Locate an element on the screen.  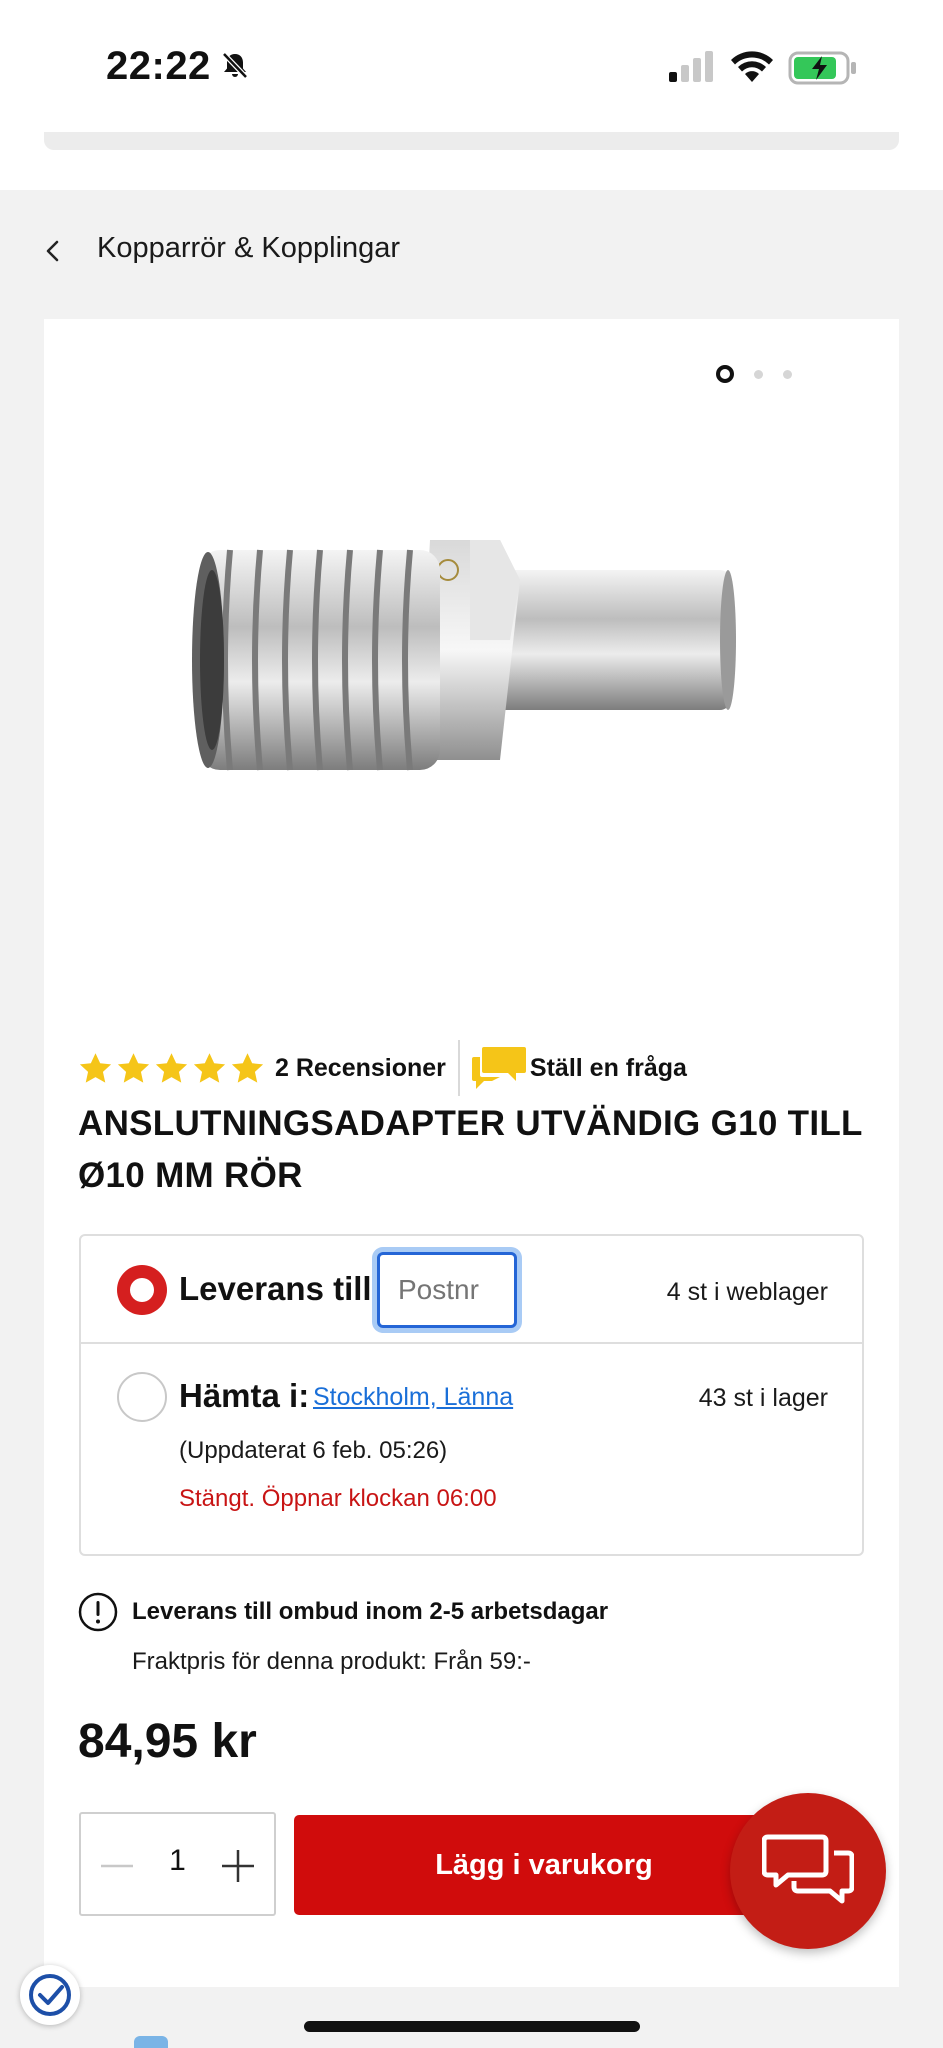
delivery-option-home: Leverans till: 4 st i weblager is located at coordinates (471, 1290).